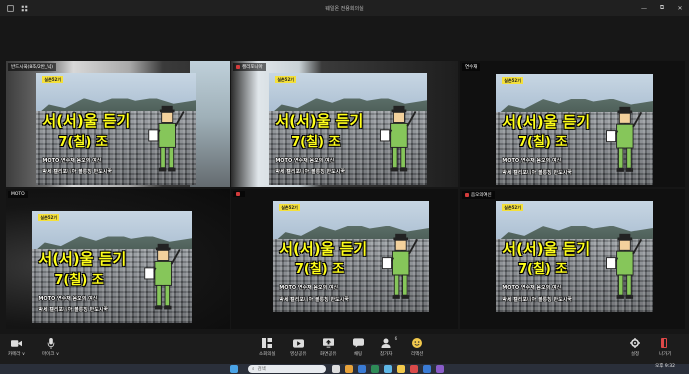 The image size is (689, 374). I want to click on video-share-icon, so click(298, 343).